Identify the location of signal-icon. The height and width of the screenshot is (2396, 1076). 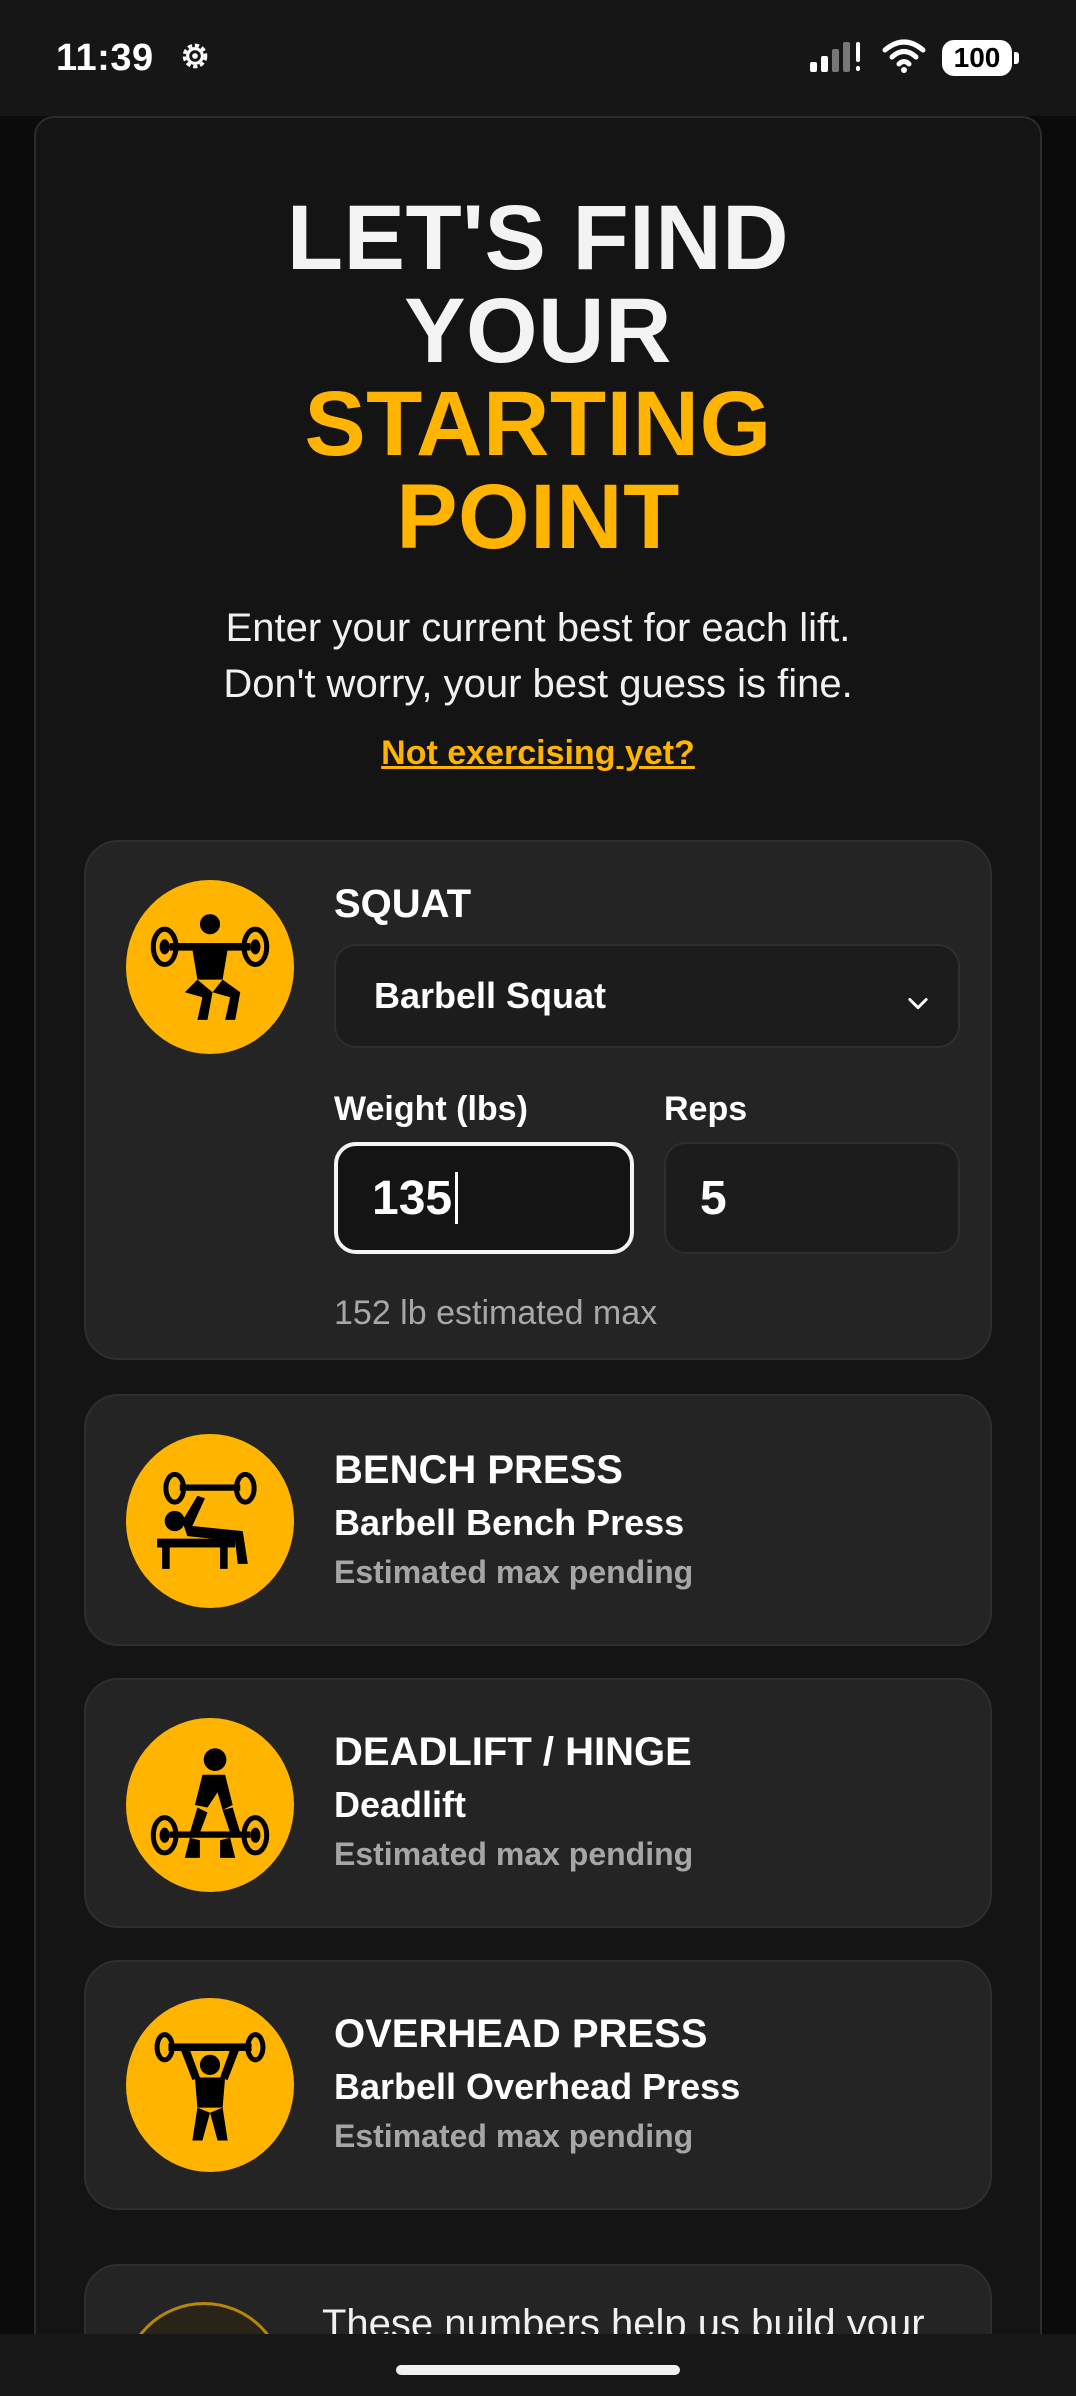
(837, 58).